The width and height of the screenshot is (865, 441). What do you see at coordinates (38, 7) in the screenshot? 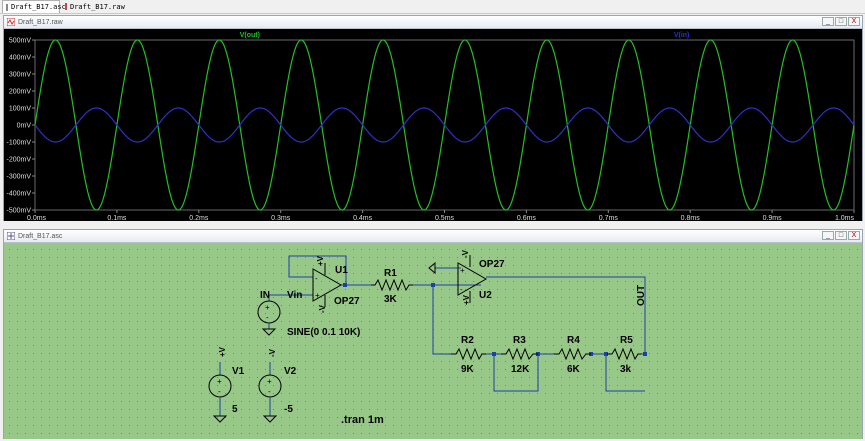
I see `tab-schematic-label: Draft_B17.asc` at bounding box center [38, 7].